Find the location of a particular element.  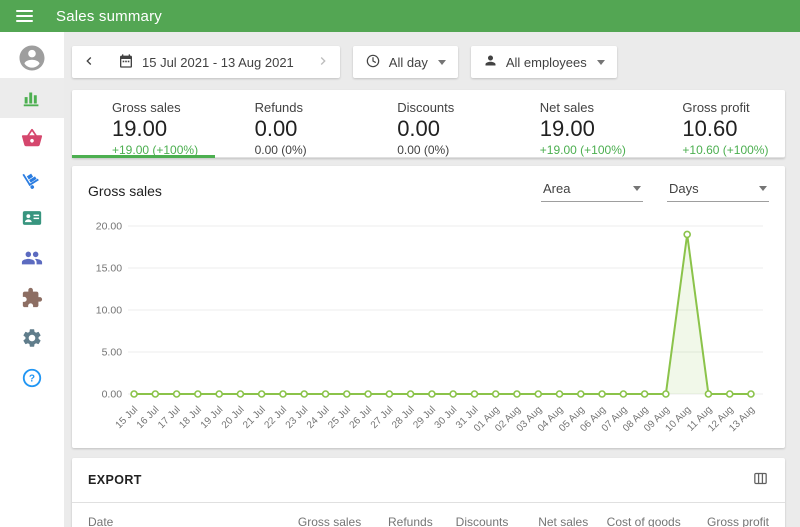

col-header-date: Date is located at coordinates (101, 521).